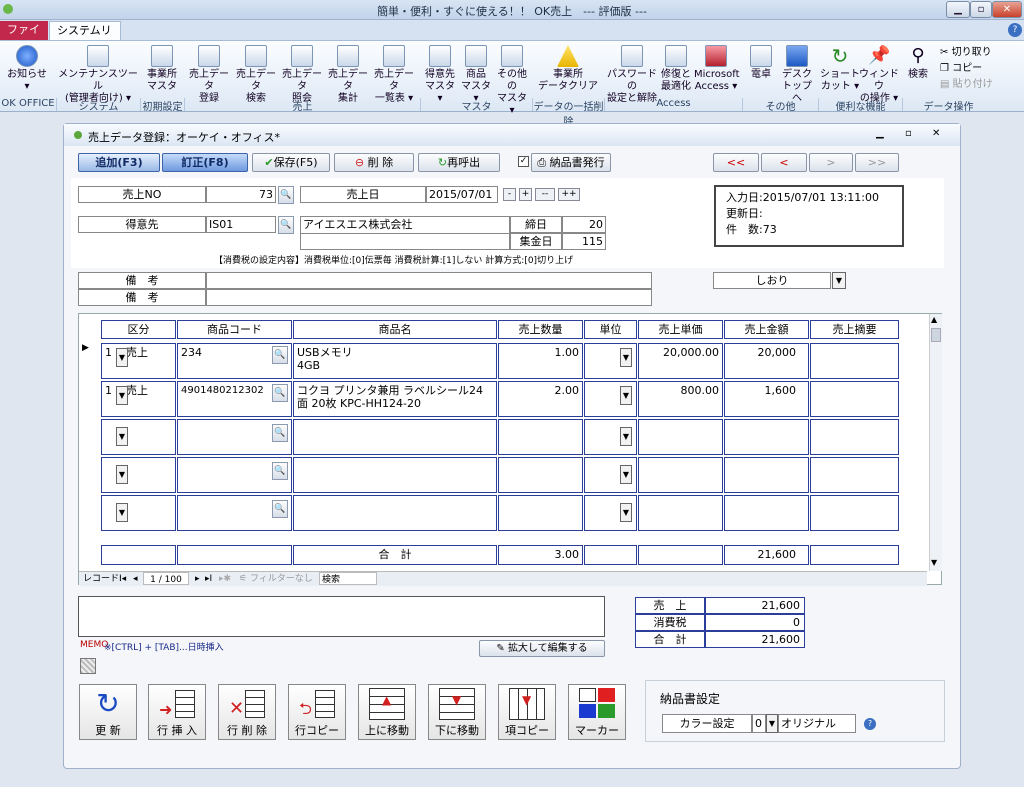 Image resolution: width=1024 pixels, height=787 pixels. What do you see at coordinates (241, 224) in the screenshot?
I see `customer-code-field: IS01` at bounding box center [241, 224].